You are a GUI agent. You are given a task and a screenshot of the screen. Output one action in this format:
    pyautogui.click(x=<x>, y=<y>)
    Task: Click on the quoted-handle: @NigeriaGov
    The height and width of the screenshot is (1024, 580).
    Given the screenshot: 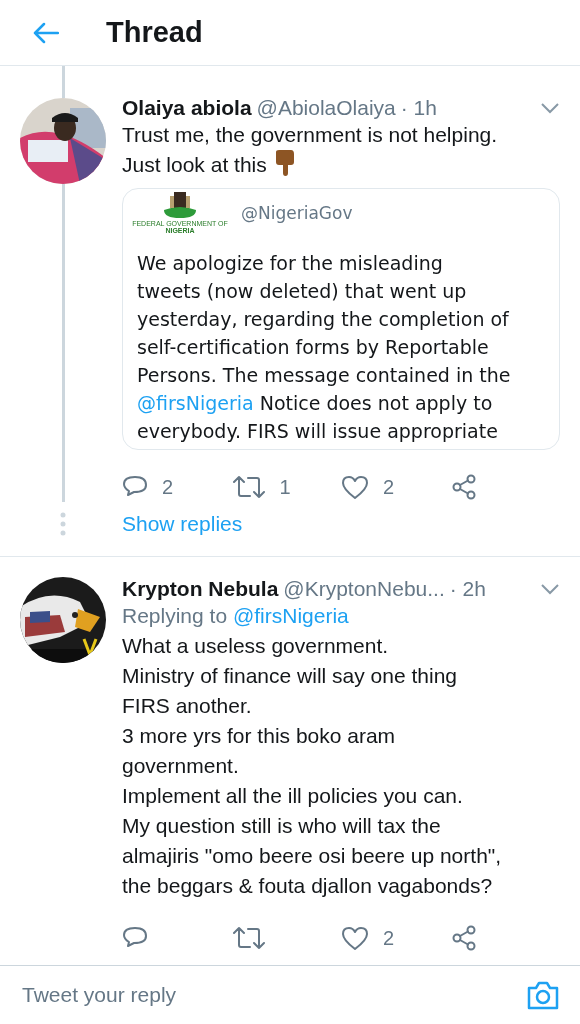 What is the action you would take?
    pyautogui.click(x=297, y=213)
    